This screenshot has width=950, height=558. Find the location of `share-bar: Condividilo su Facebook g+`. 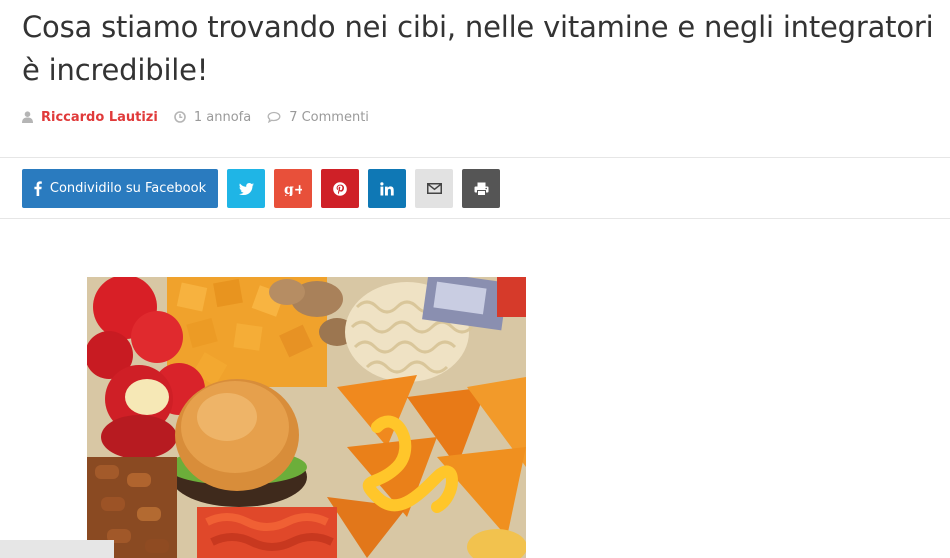

share-bar: Condividilo su Facebook g+ is located at coordinates (261, 188).